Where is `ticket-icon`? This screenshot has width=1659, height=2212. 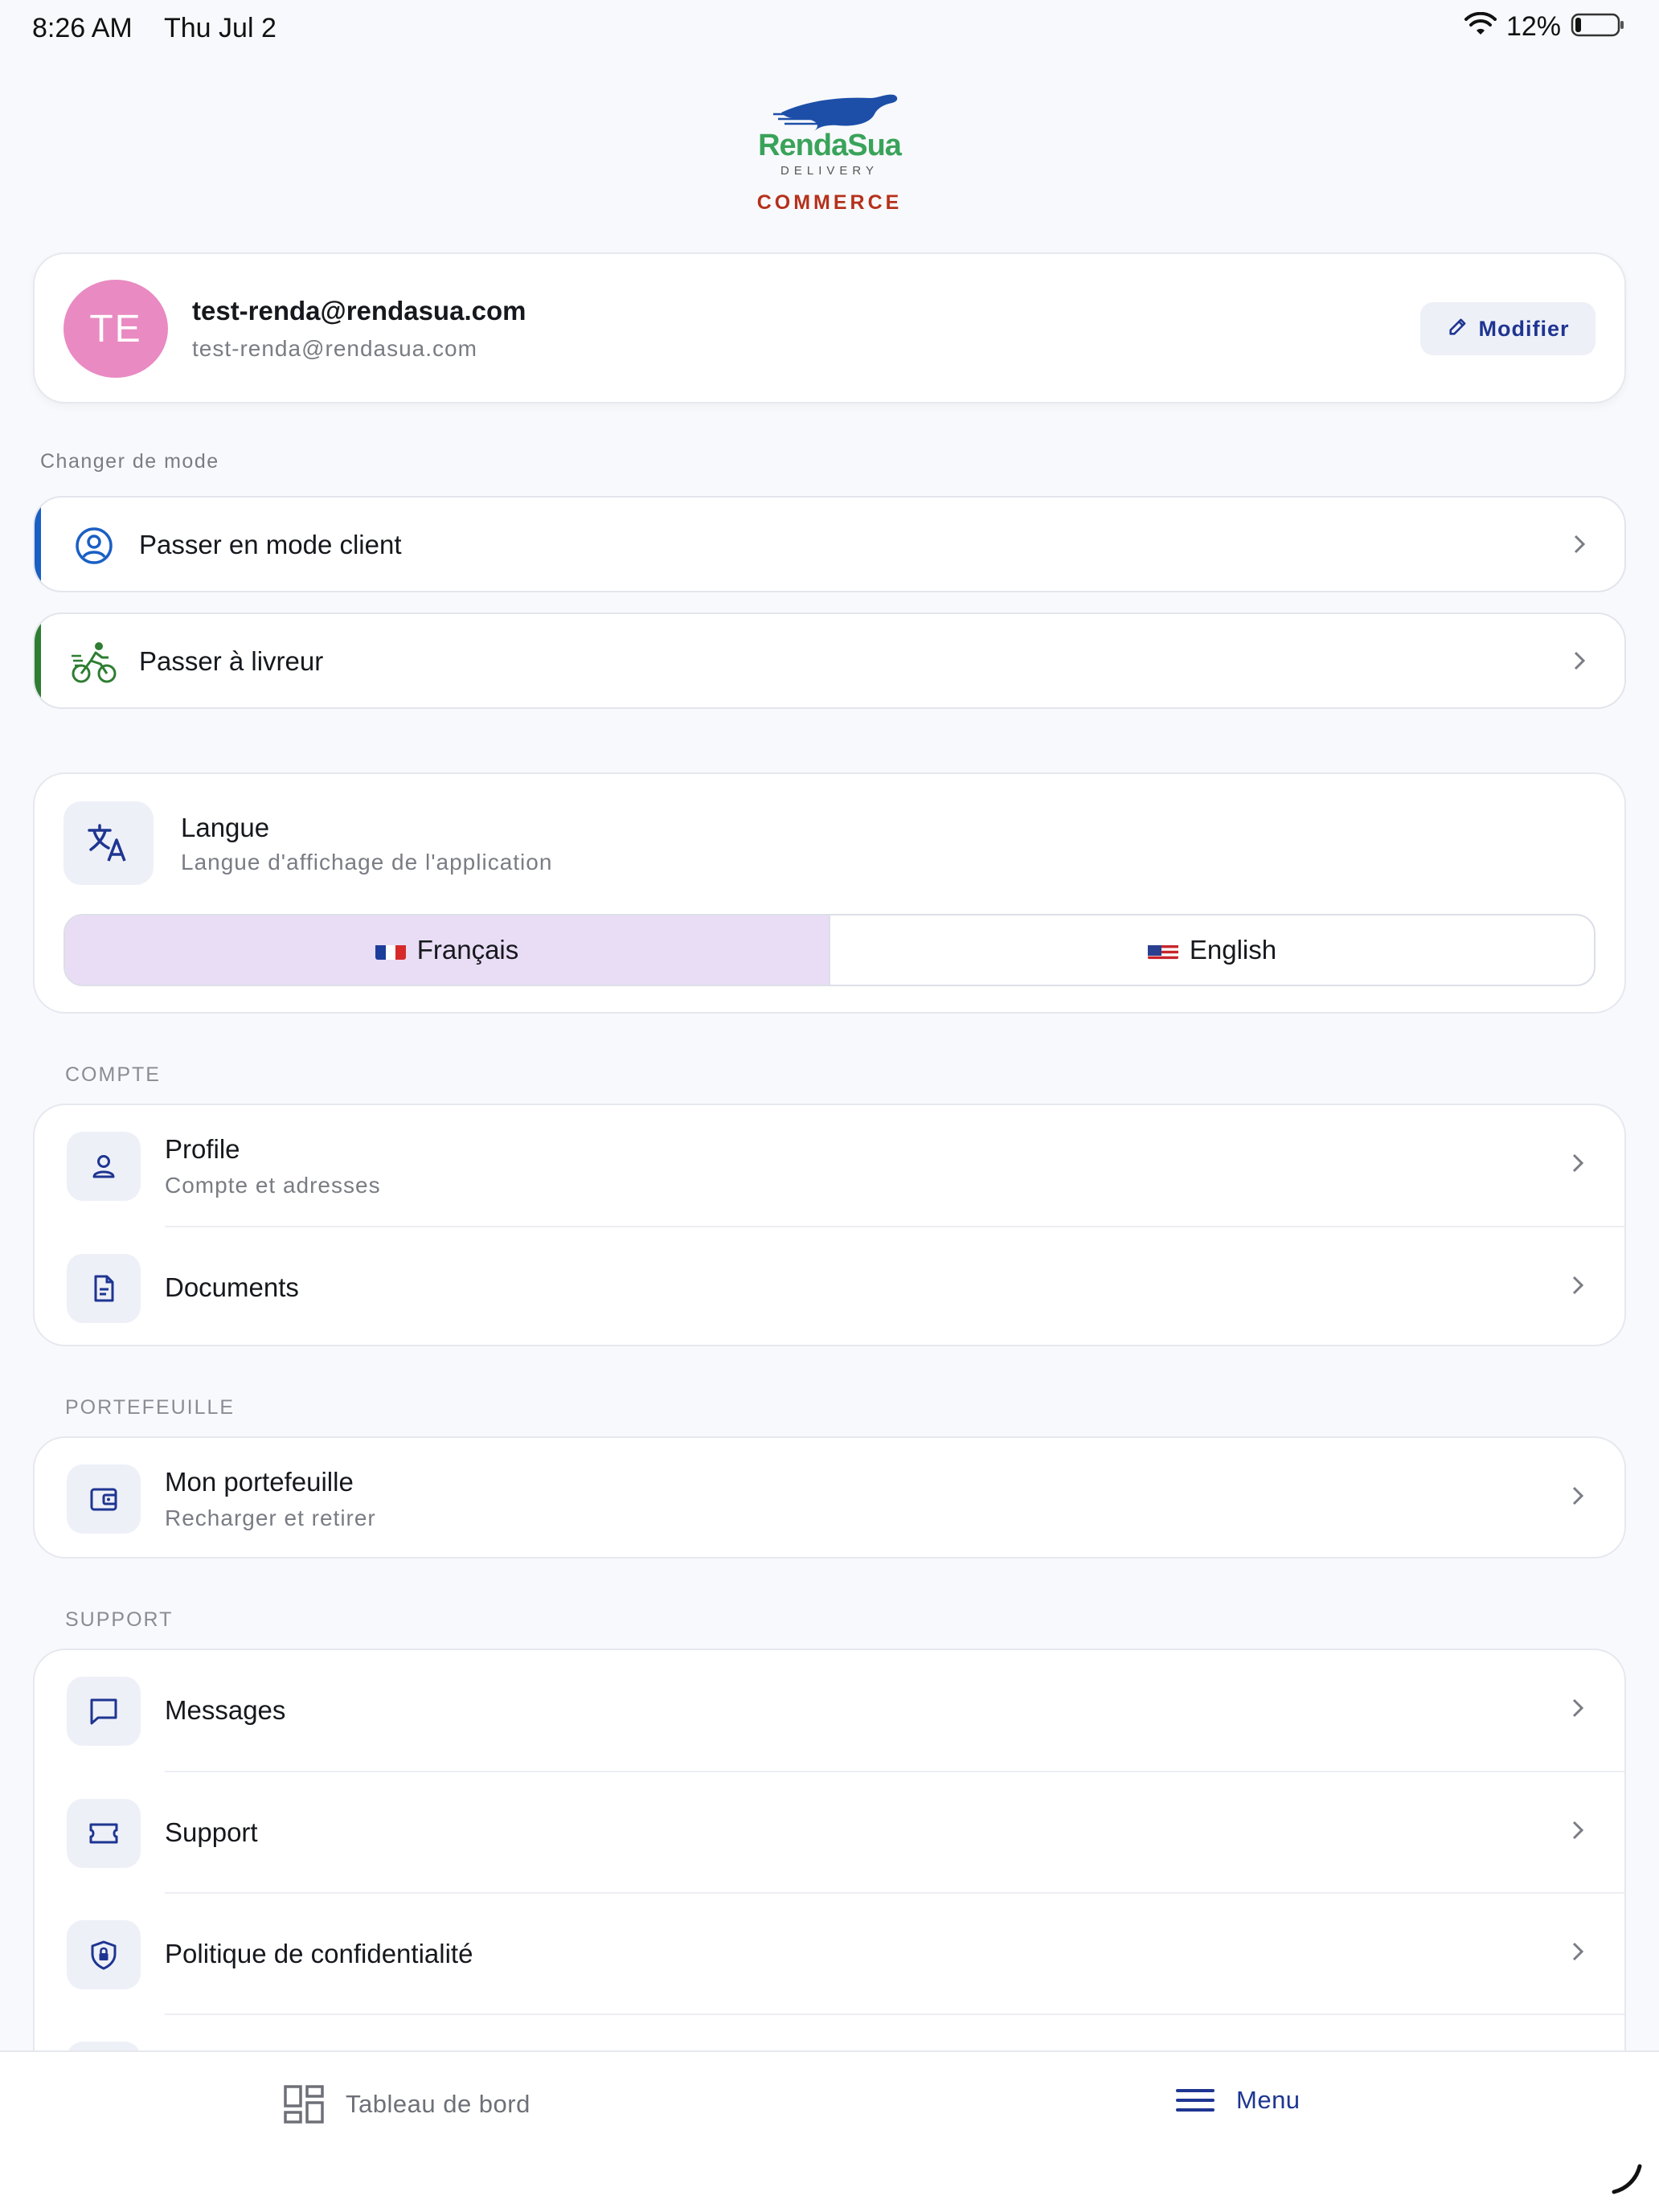
ticket-icon is located at coordinates (104, 1834).